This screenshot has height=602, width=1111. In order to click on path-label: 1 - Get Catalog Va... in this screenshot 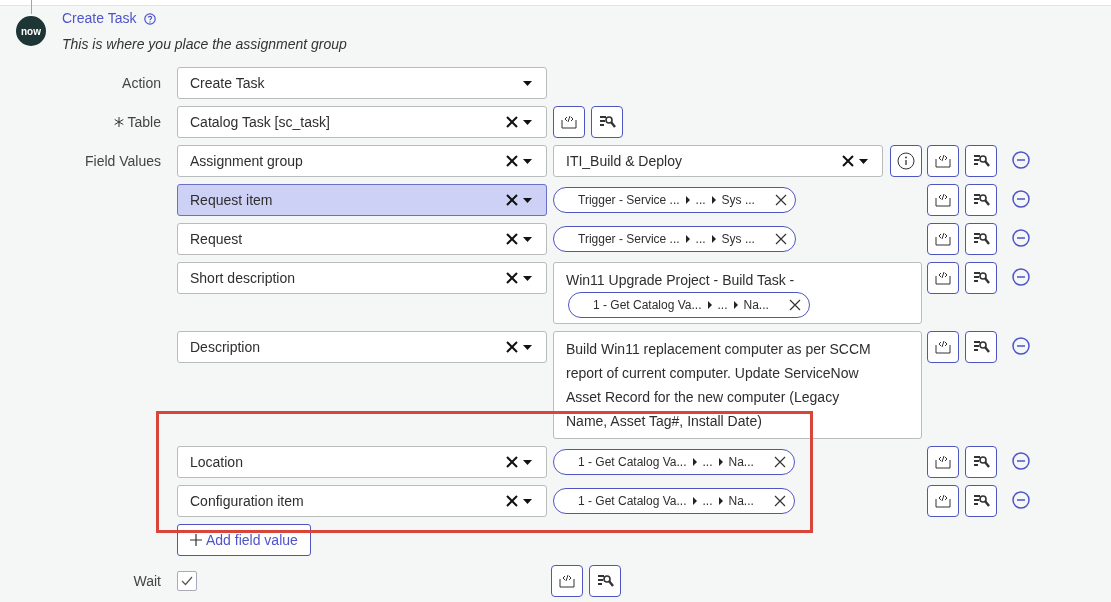, I will do `click(632, 501)`.